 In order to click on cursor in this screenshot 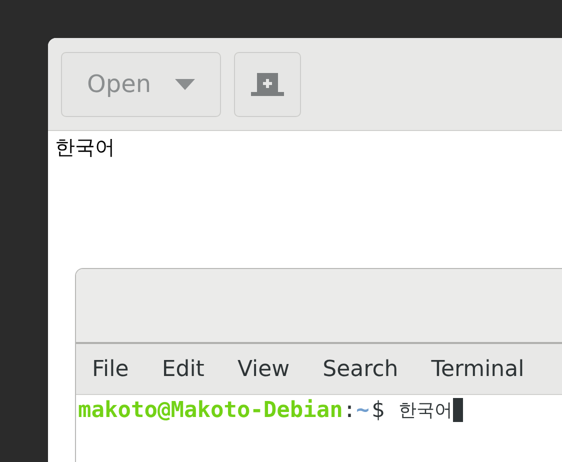, I will do `click(457, 410)`.